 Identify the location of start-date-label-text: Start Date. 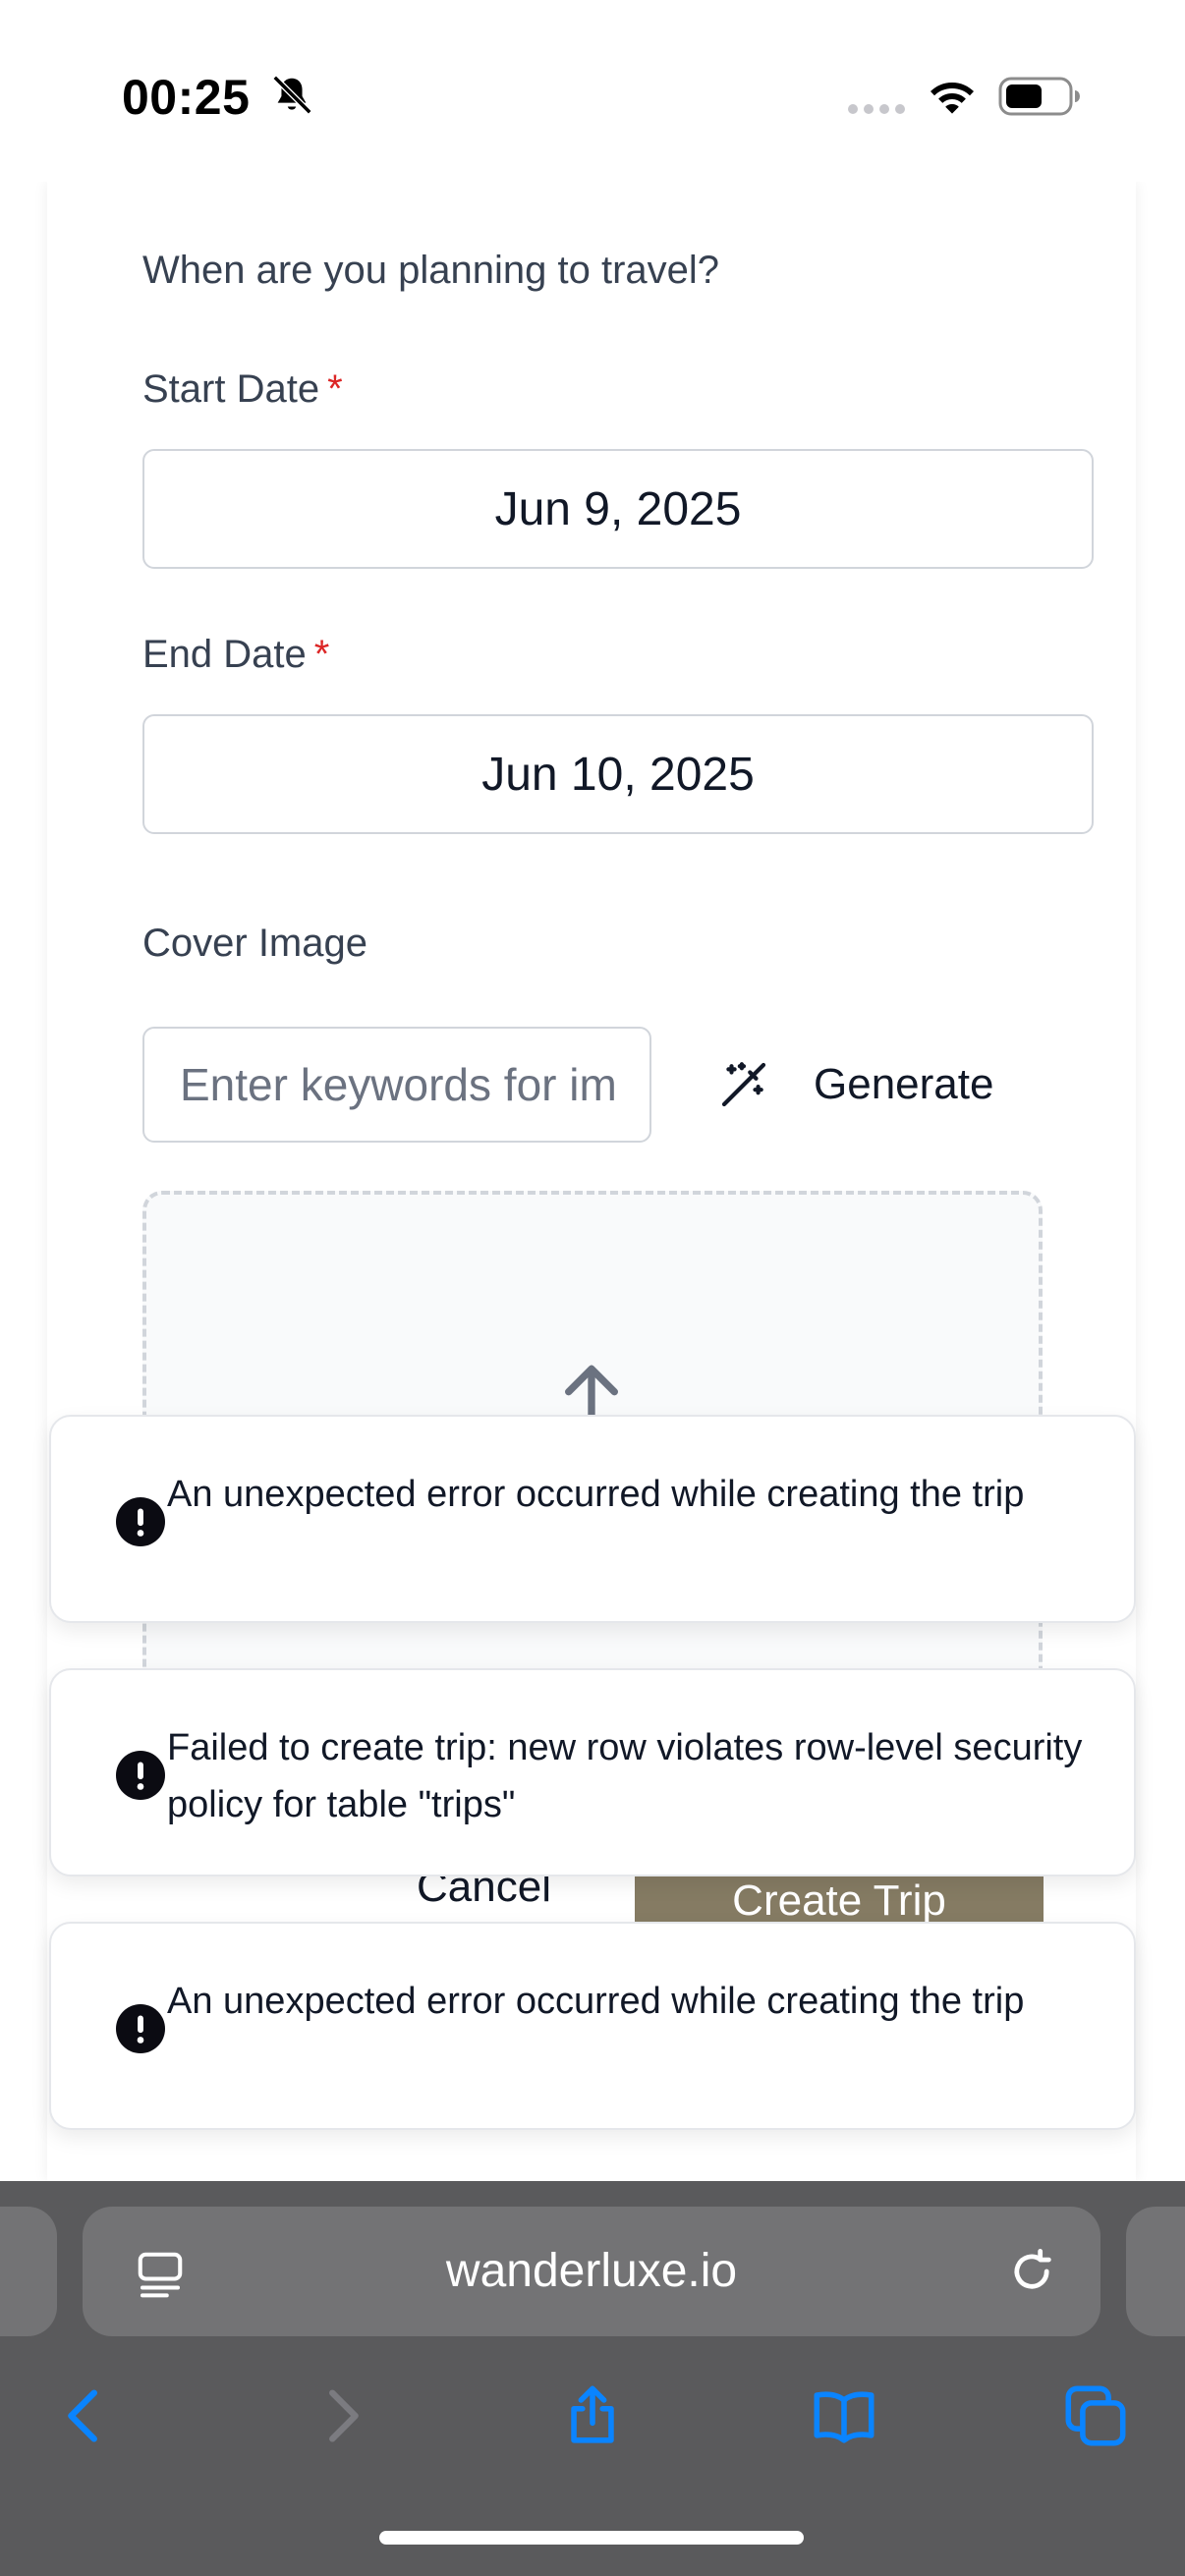
(231, 389).